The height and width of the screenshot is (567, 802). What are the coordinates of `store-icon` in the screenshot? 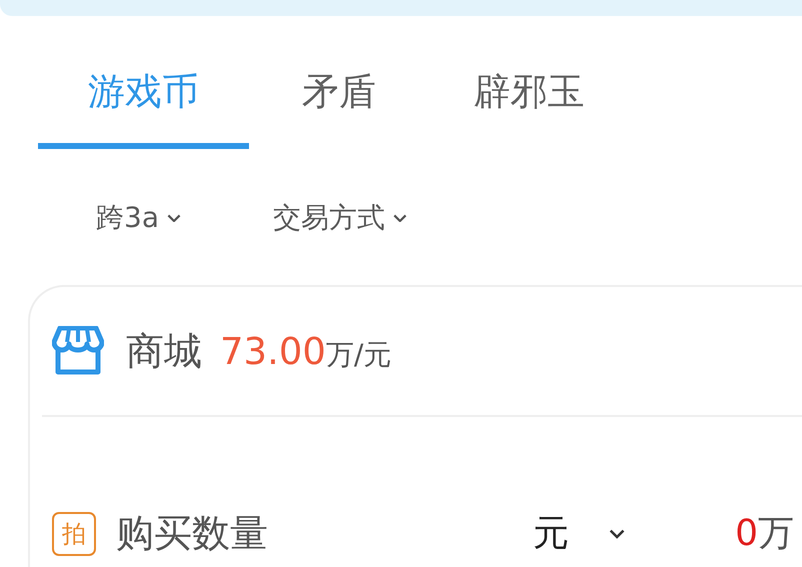 It's located at (78, 351).